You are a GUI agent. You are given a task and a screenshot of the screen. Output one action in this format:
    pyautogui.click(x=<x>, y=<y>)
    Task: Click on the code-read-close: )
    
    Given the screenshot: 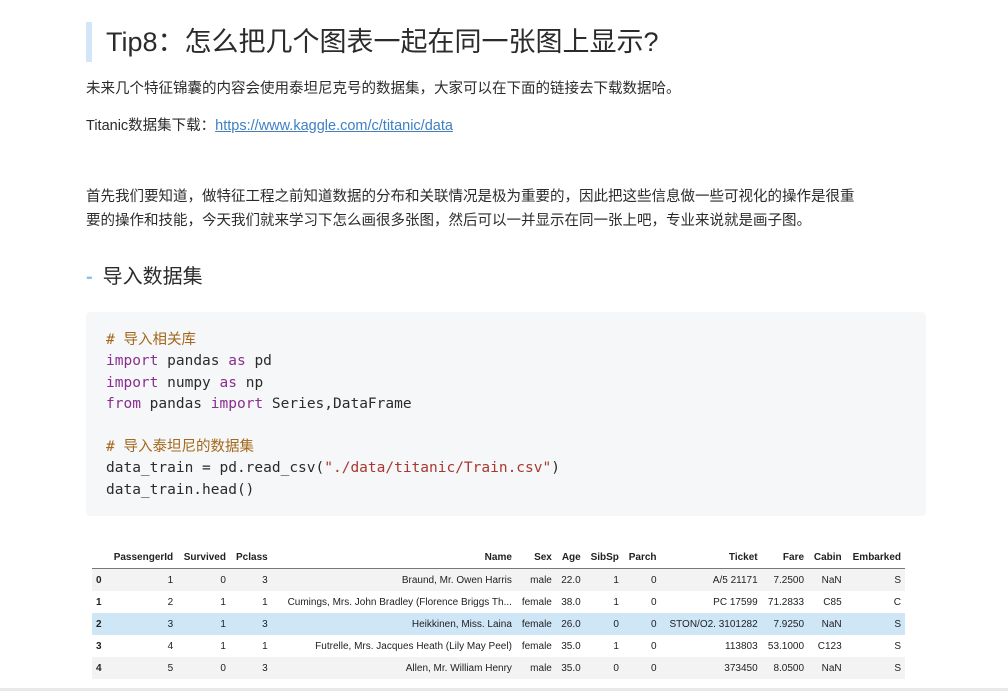 What is the action you would take?
    pyautogui.click(x=555, y=468)
    